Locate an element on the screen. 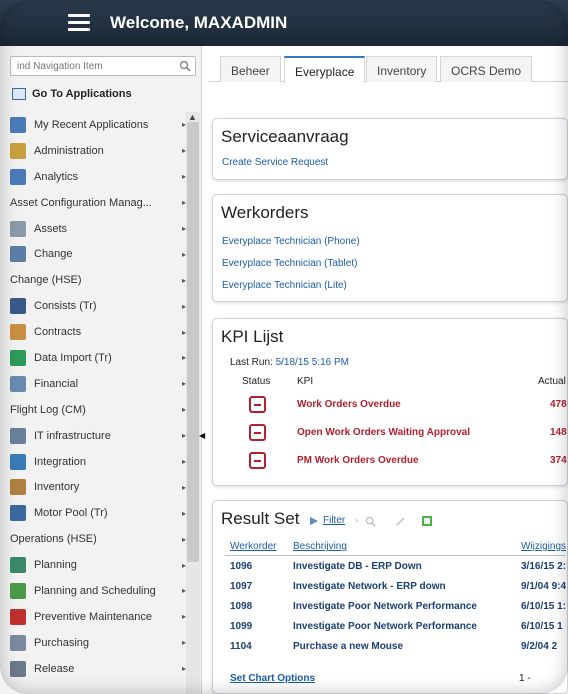 This screenshot has height=694, width=568. sidebar-item: Purchasing ▸ is located at coordinates (98, 643).